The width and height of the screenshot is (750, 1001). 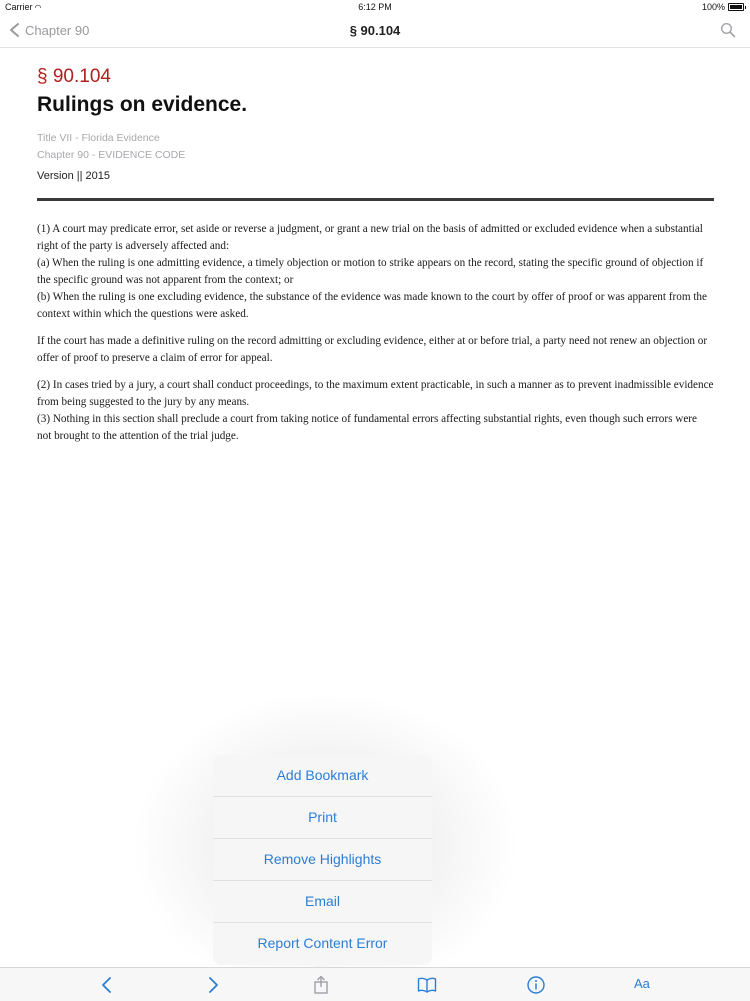 I want to click on battery-icon, so click(x=737, y=7).